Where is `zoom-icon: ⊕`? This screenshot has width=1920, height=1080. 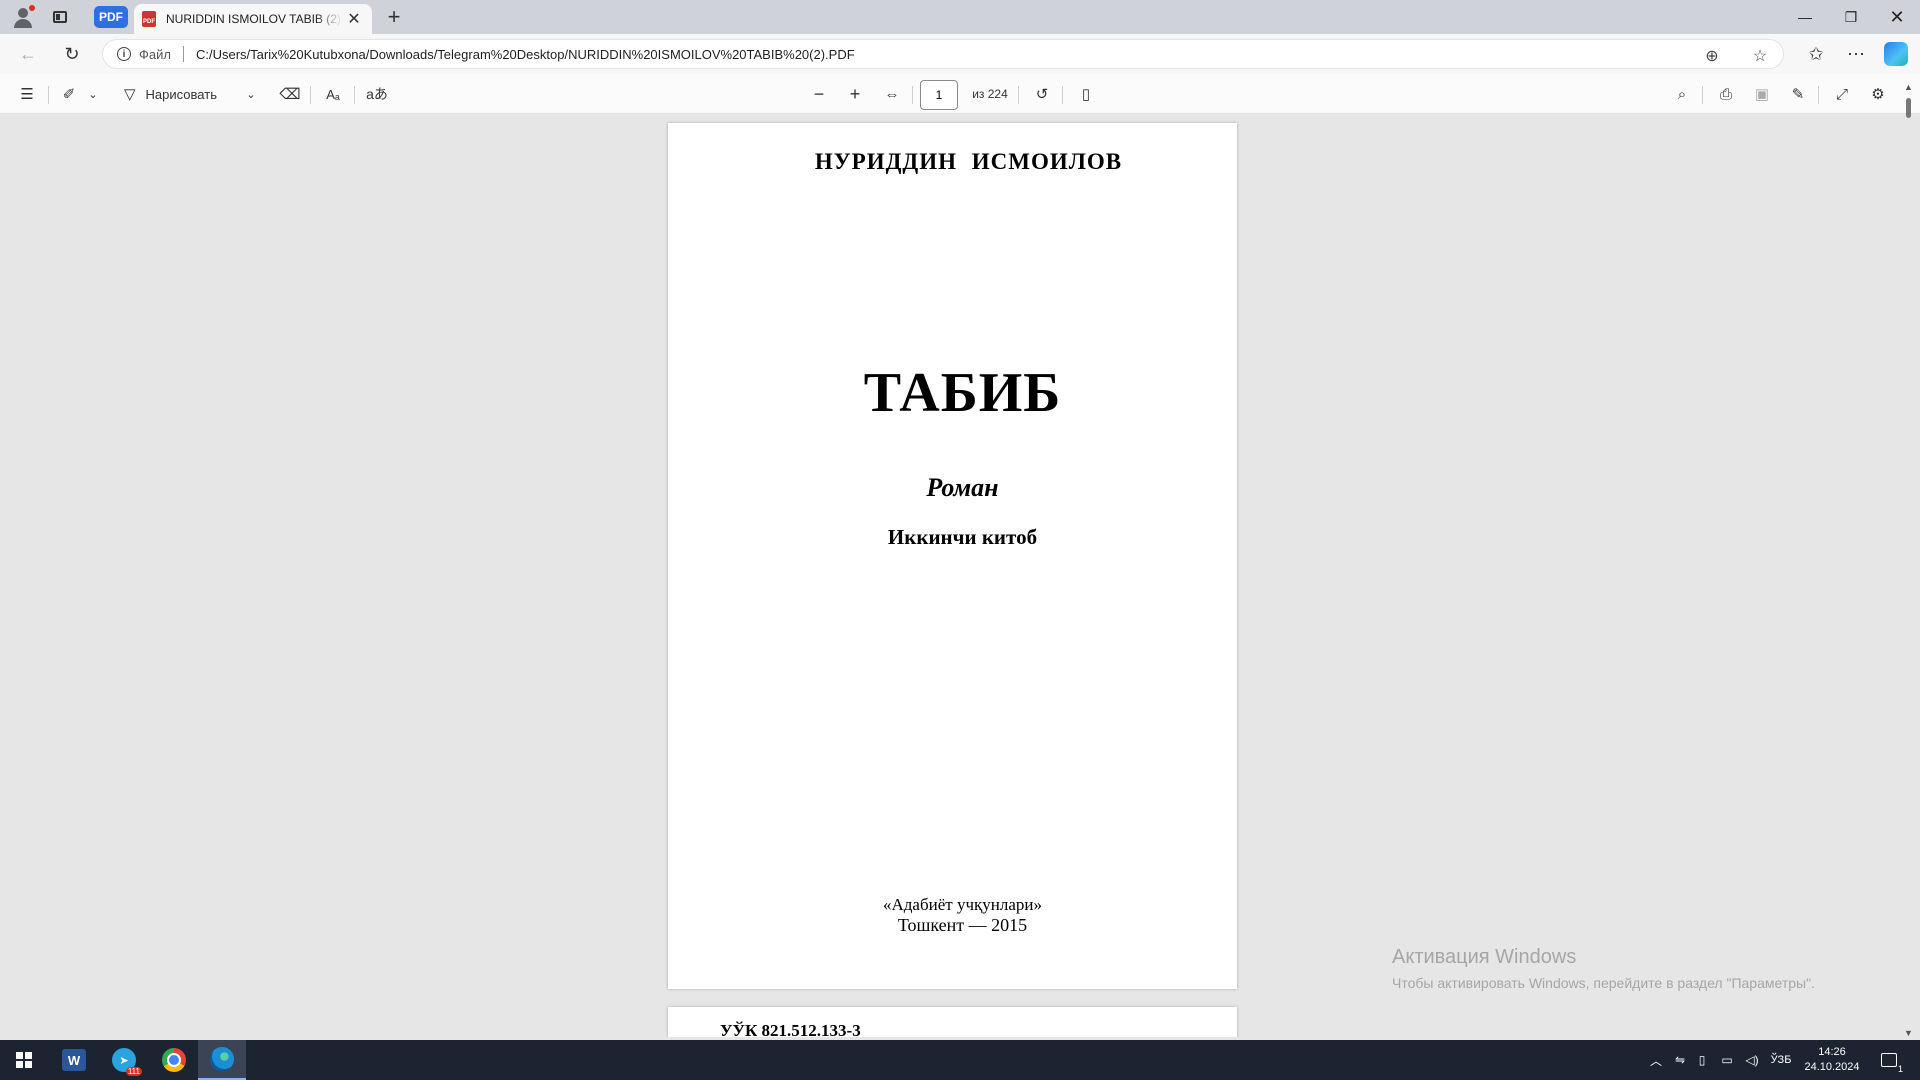 zoom-icon: ⊕ is located at coordinates (1712, 56).